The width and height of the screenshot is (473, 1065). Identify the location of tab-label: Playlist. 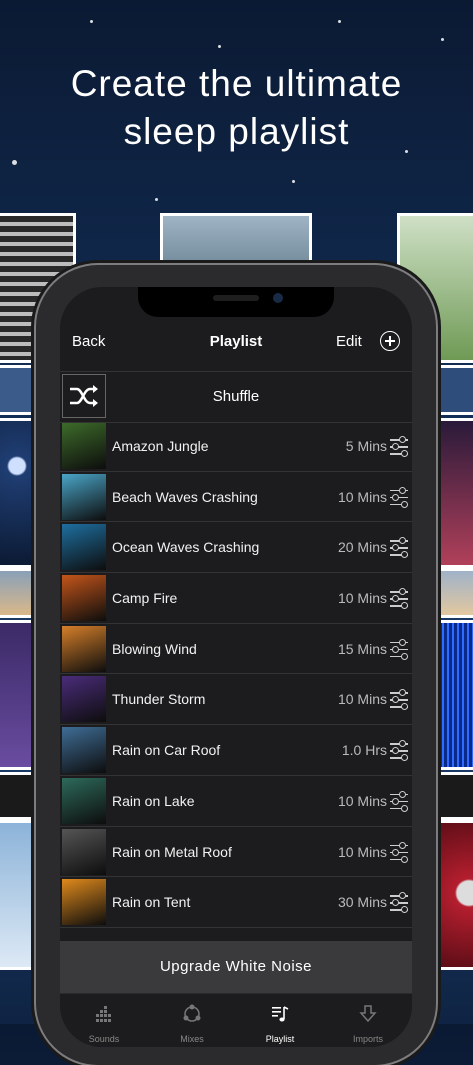
(280, 1039).